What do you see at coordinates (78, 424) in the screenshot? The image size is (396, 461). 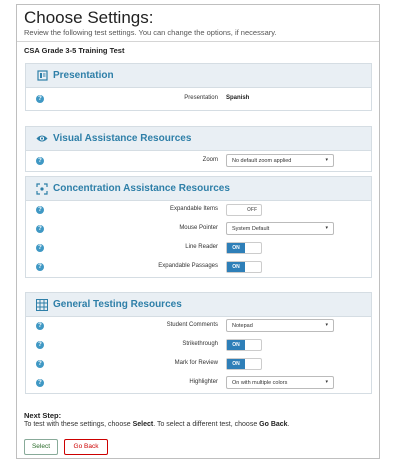 I see `next-text-part: To test with these settings, choose` at bounding box center [78, 424].